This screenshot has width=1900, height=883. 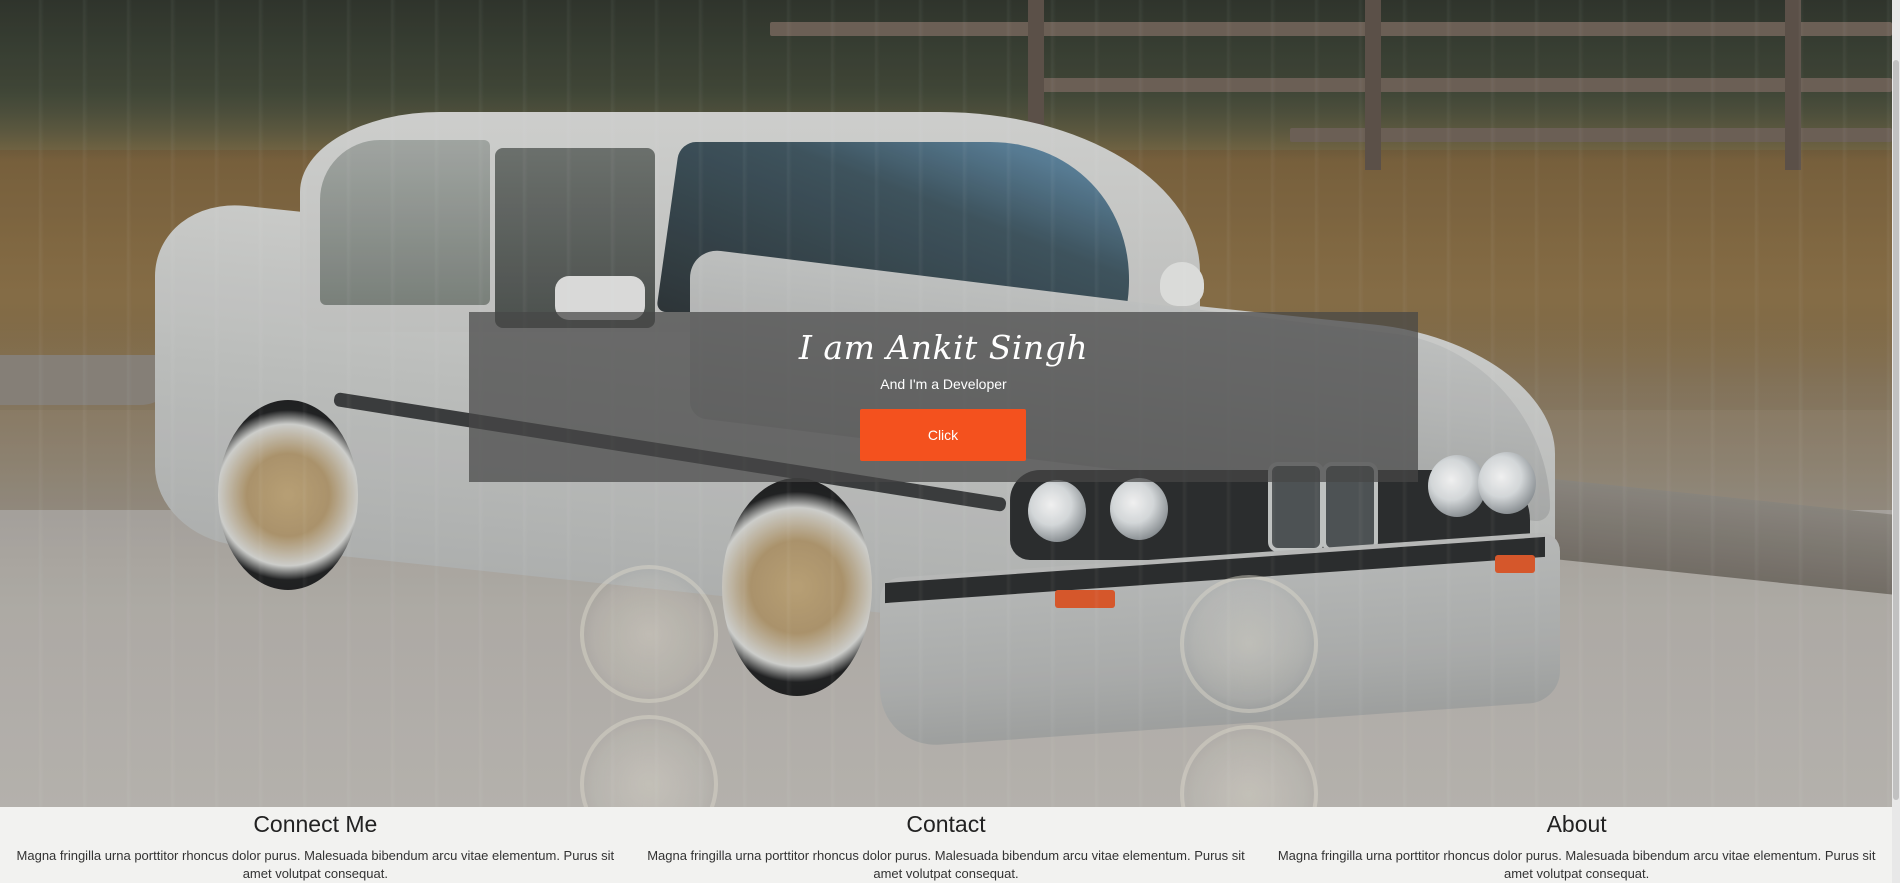 I want to click on hero-title: I am Ankit Singh, so click(x=943, y=347).